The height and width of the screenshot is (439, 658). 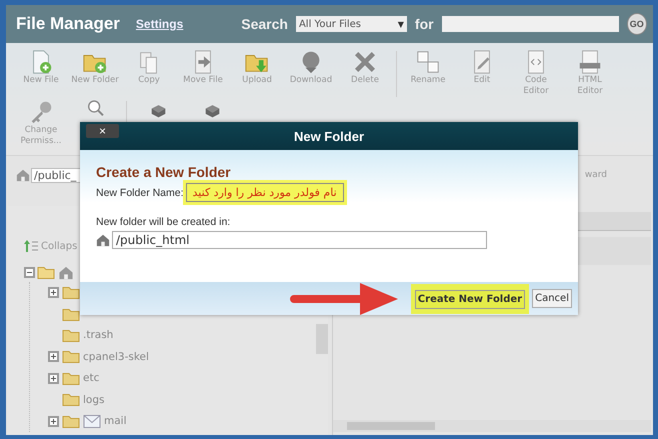 I want to click on search-label: Search, so click(x=264, y=24).